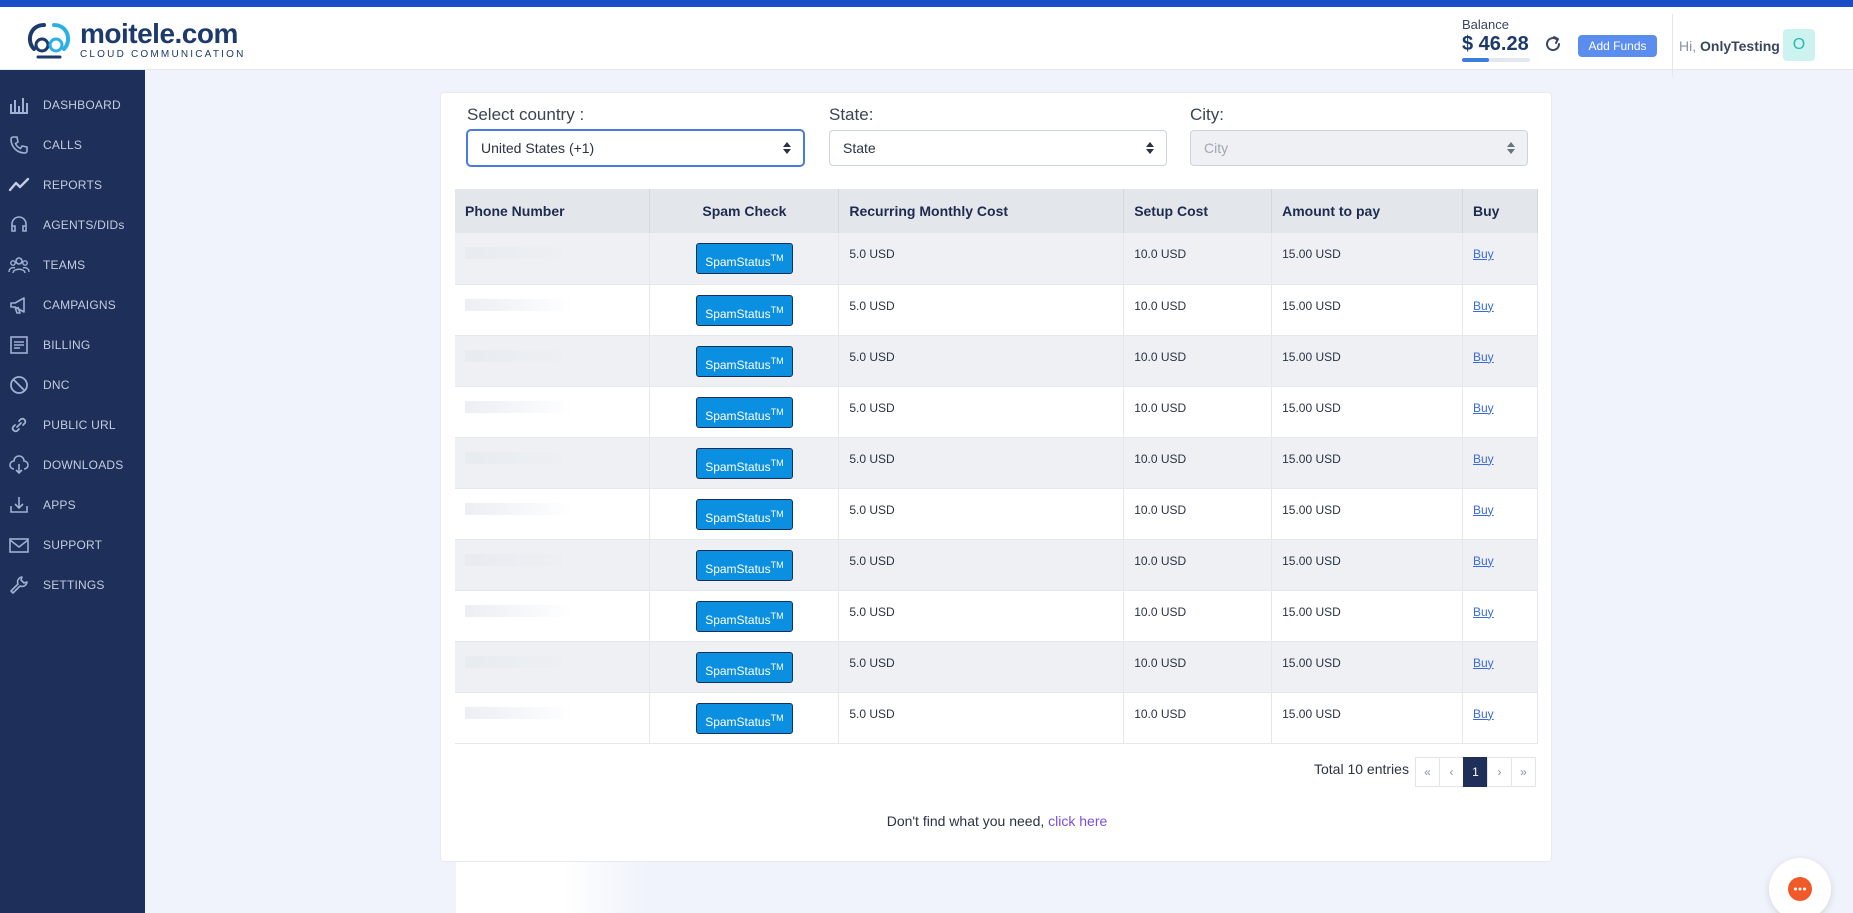 This screenshot has height=913, width=1853. I want to click on mail-icon, so click(19, 545).